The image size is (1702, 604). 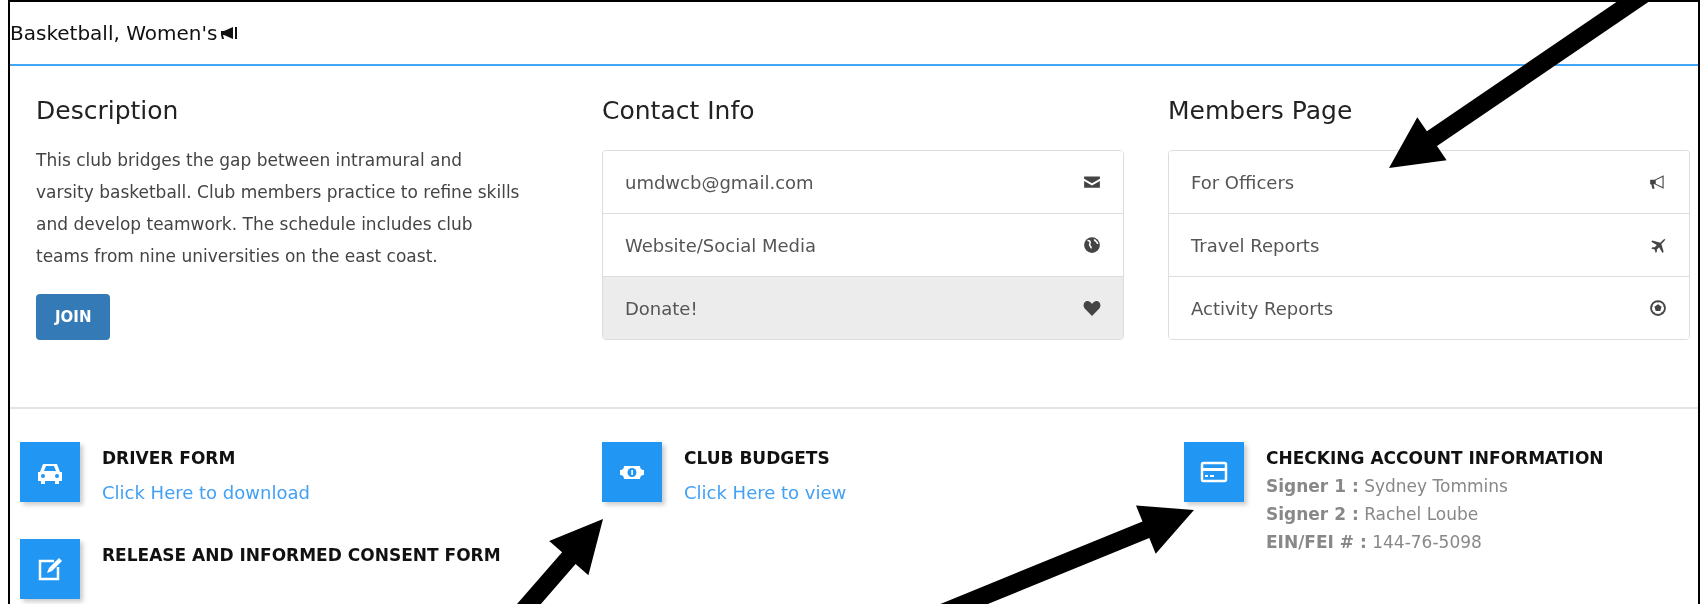 What do you see at coordinates (278, 208) in the screenshot?
I see `description-text: This club bridges the gap between intramural and varsity basketball. Club members practice to refine skills and develop teamwork. The schedule includes club teams from nine universities on the east coast.` at bounding box center [278, 208].